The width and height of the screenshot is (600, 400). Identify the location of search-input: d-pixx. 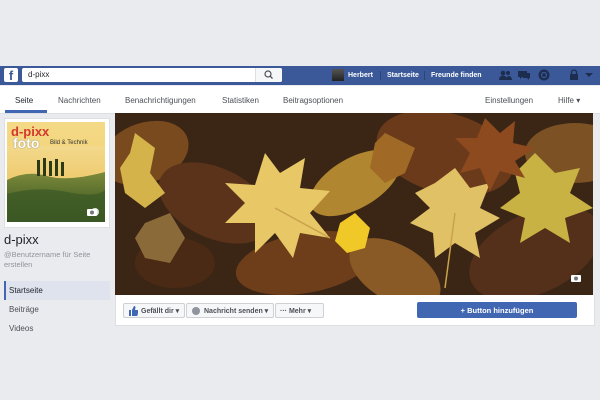
(152, 75).